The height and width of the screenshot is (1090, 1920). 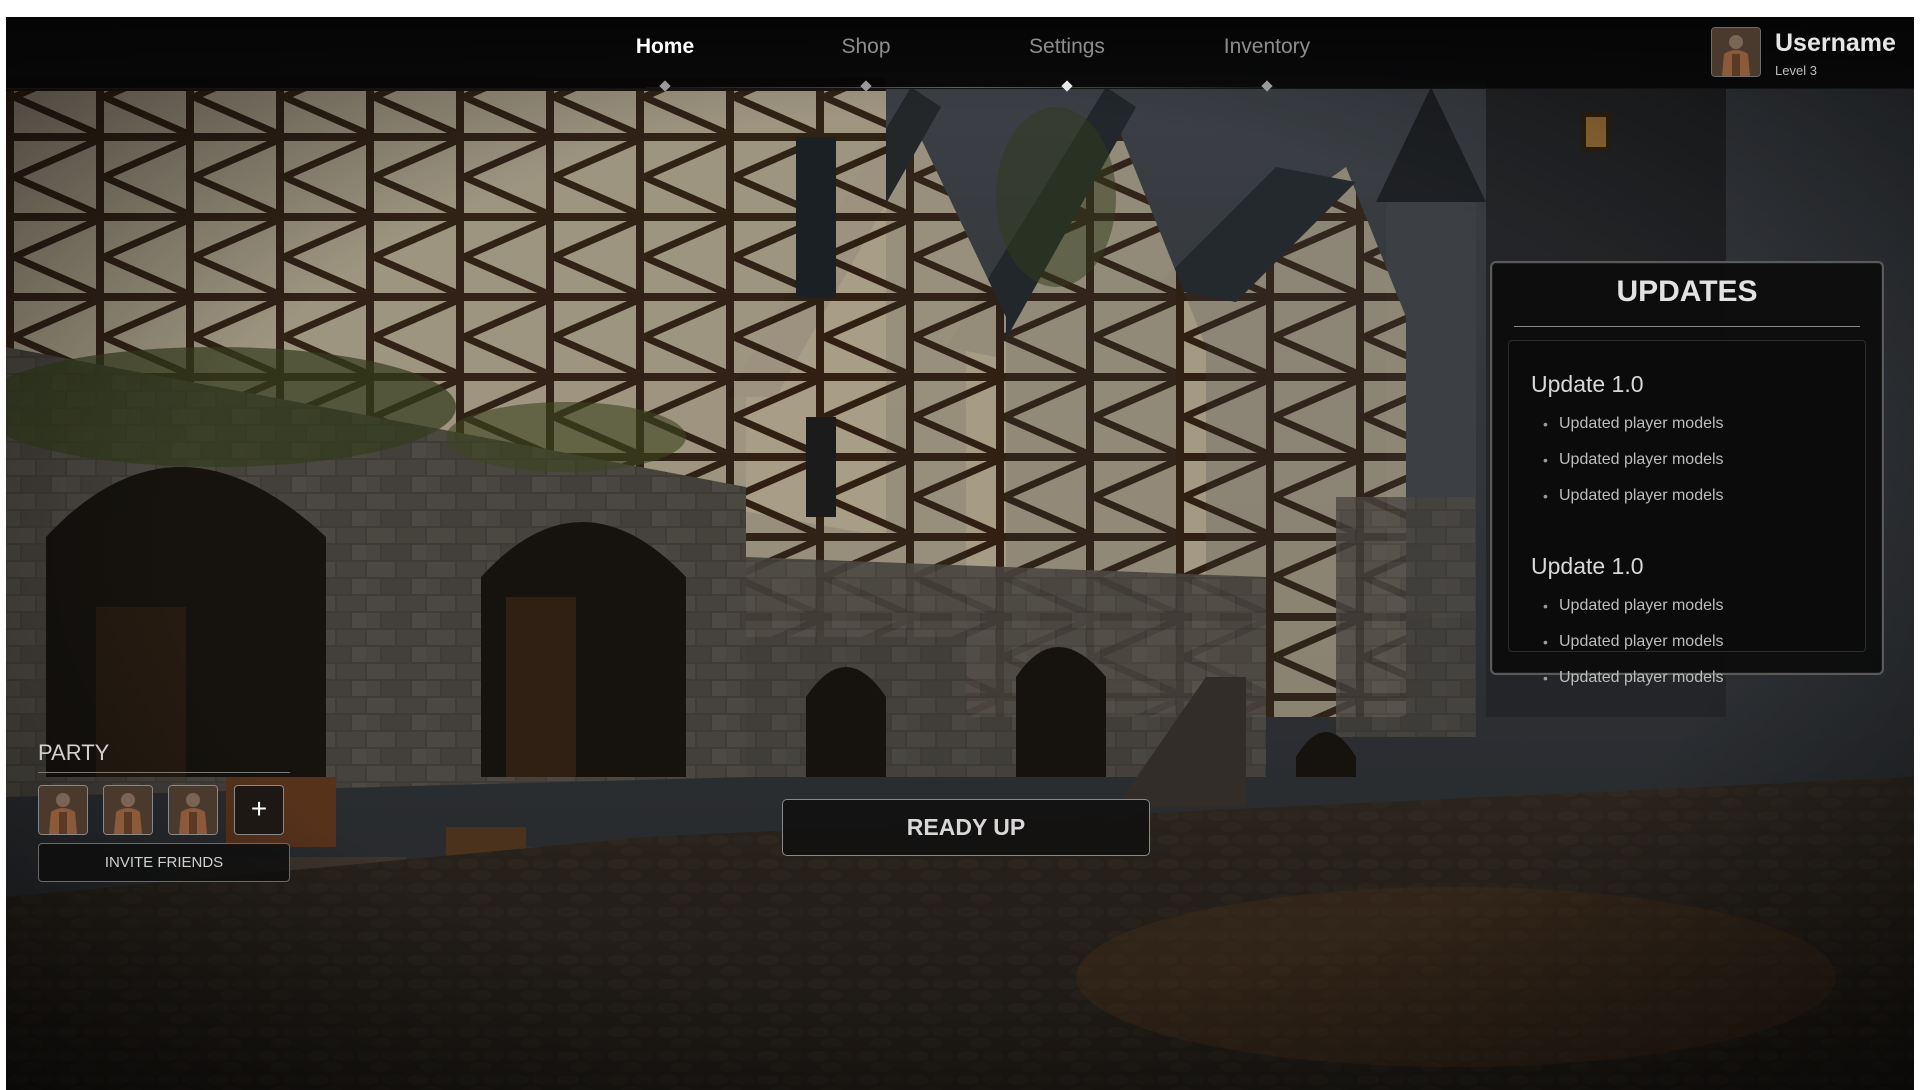 What do you see at coordinates (259, 810) in the screenshot?
I see `add-party-member-button: +` at bounding box center [259, 810].